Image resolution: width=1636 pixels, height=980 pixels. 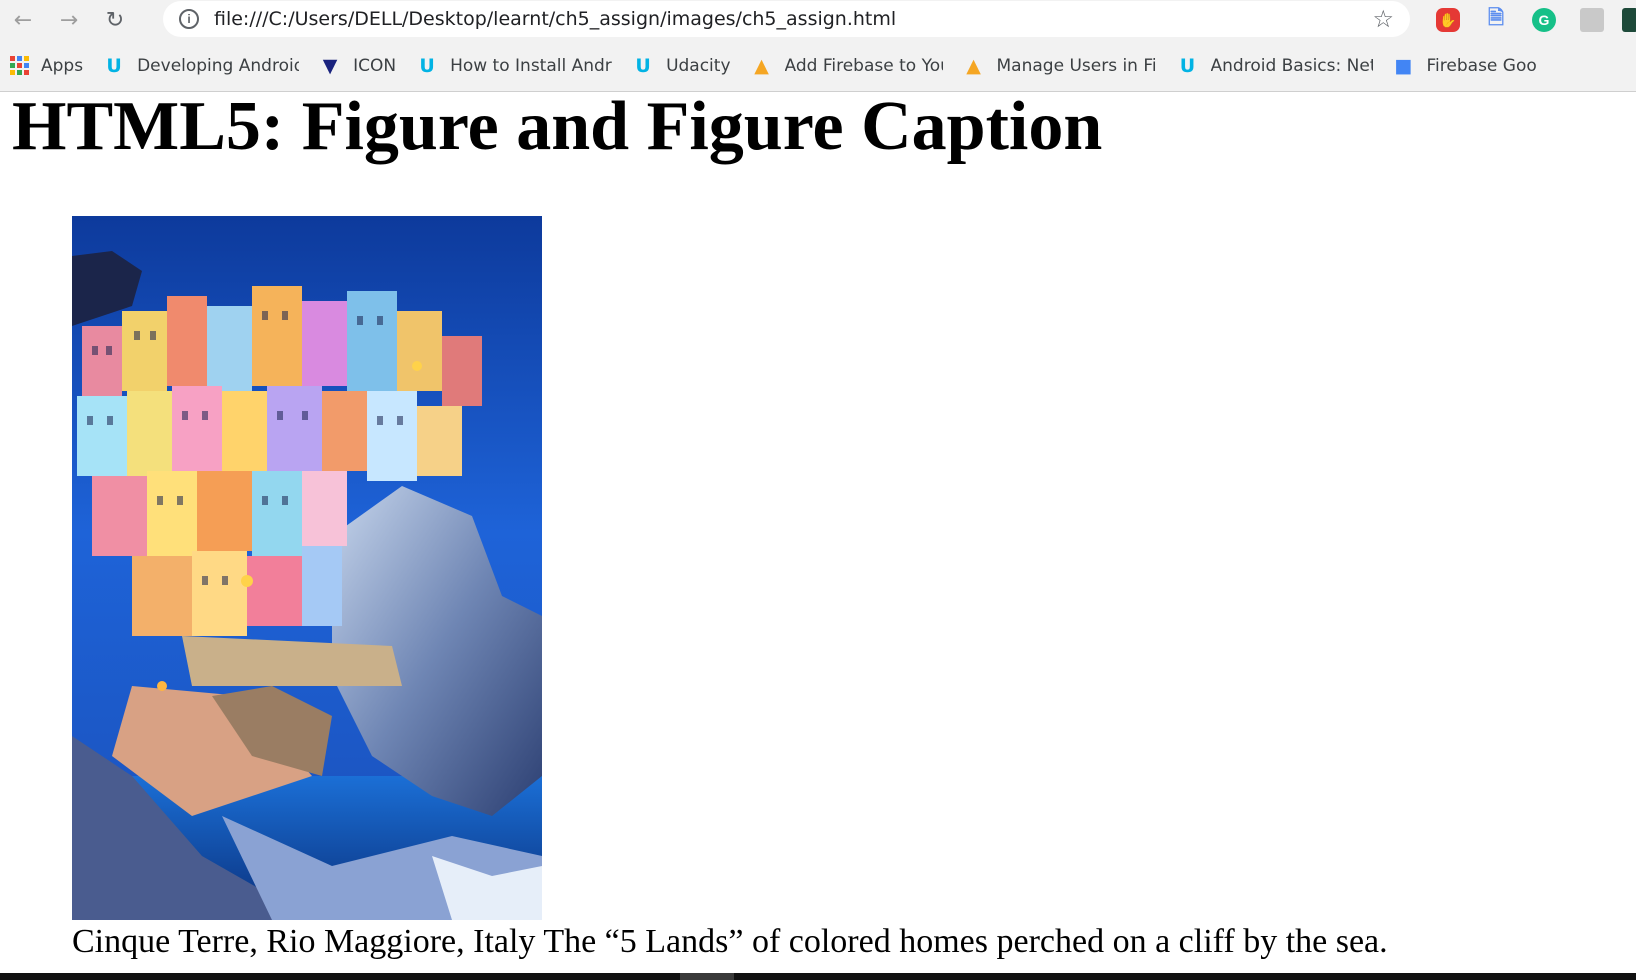 What do you see at coordinates (62, 65) in the screenshot?
I see `bookmark-label: Apps` at bounding box center [62, 65].